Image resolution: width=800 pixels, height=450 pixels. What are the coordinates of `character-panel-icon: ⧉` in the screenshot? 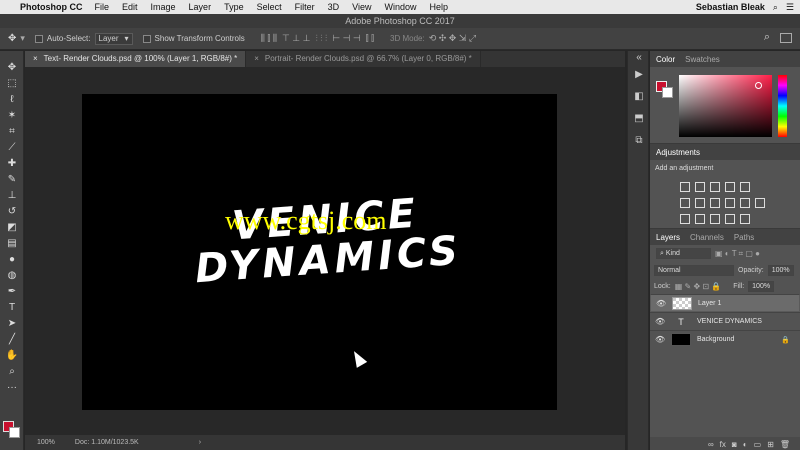 It's located at (639, 140).